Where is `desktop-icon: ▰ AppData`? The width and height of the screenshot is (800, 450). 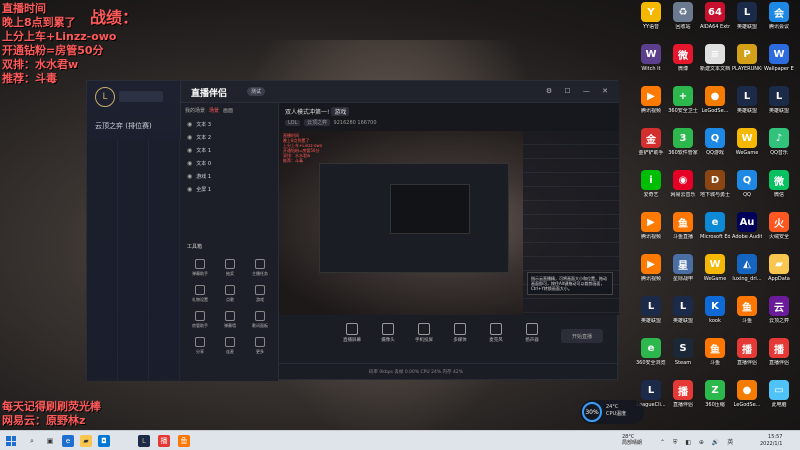 desktop-icon: ▰ AppData is located at coordinates (779, 268).